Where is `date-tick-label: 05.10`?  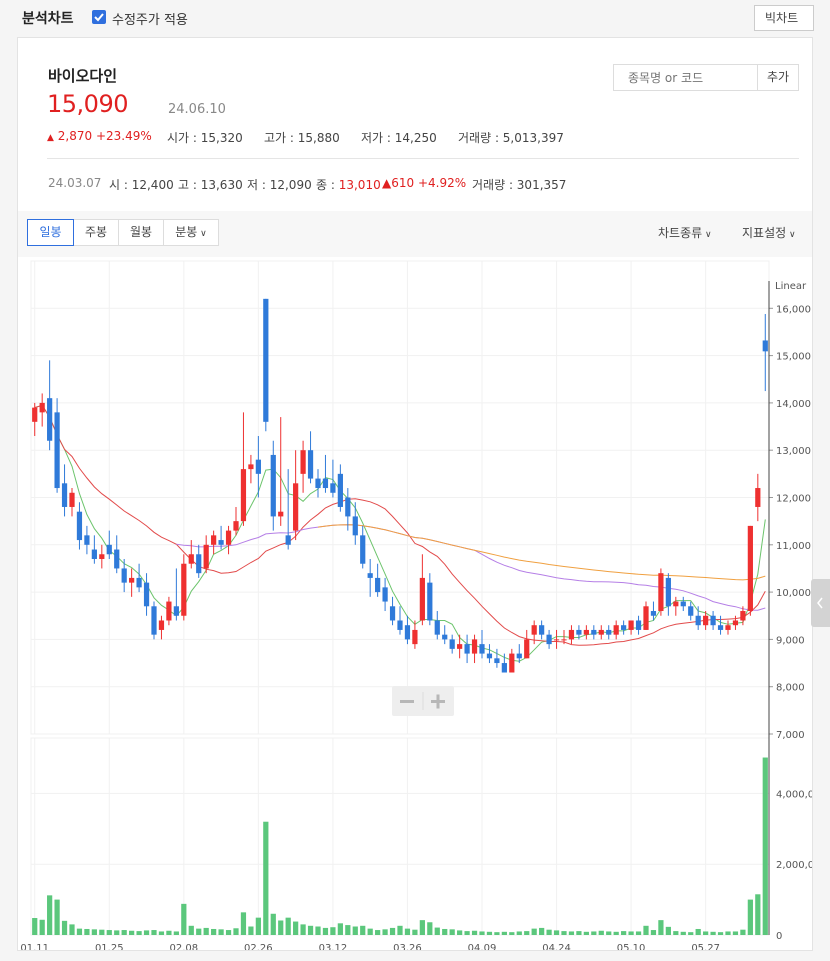 date-tick-label: 05.10 is located at coordinates (631, 946).